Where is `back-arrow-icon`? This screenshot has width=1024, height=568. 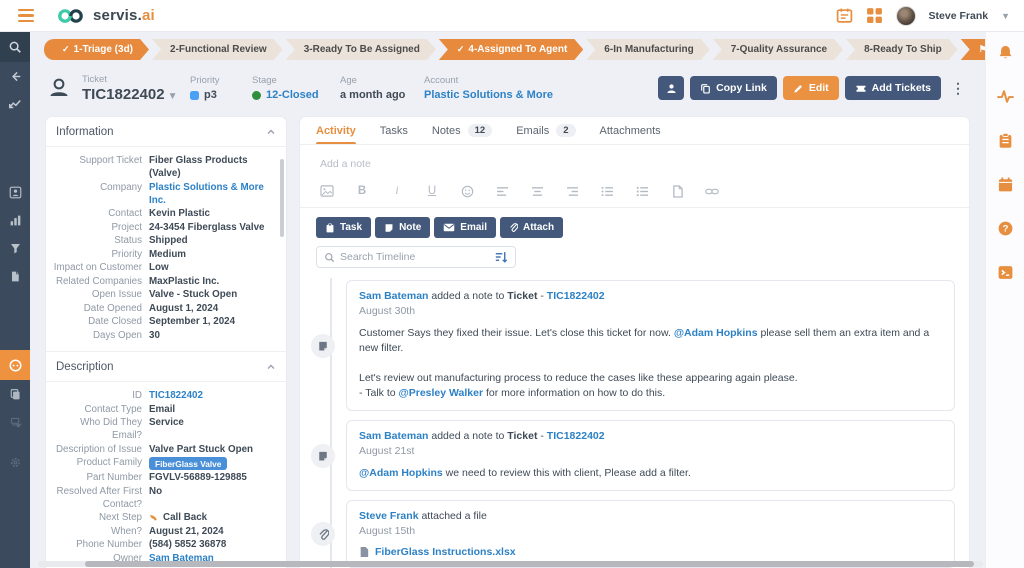
back-arrow-icon is located at coordinates (15, 76).